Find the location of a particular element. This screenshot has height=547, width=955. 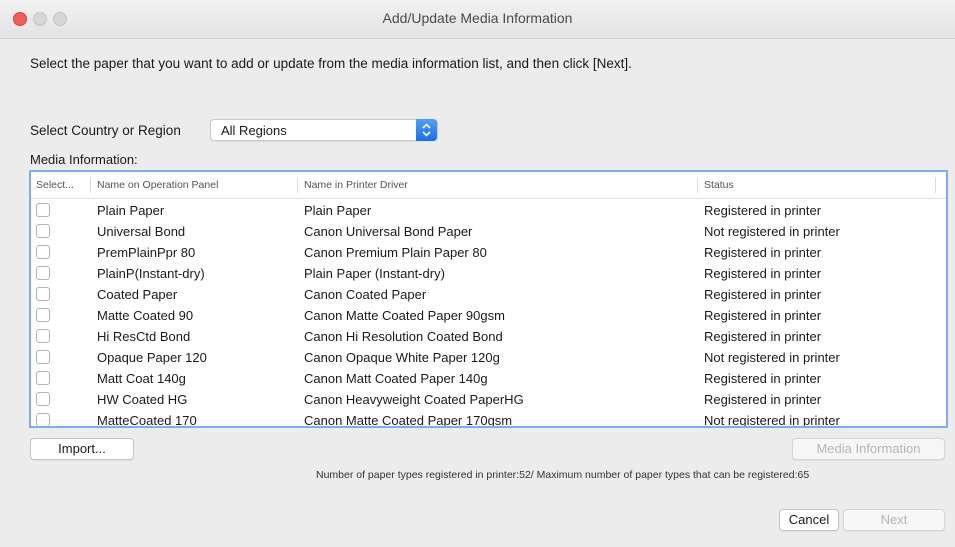

window-title: Add/Update Media Information is located at coordinates (477, 18).